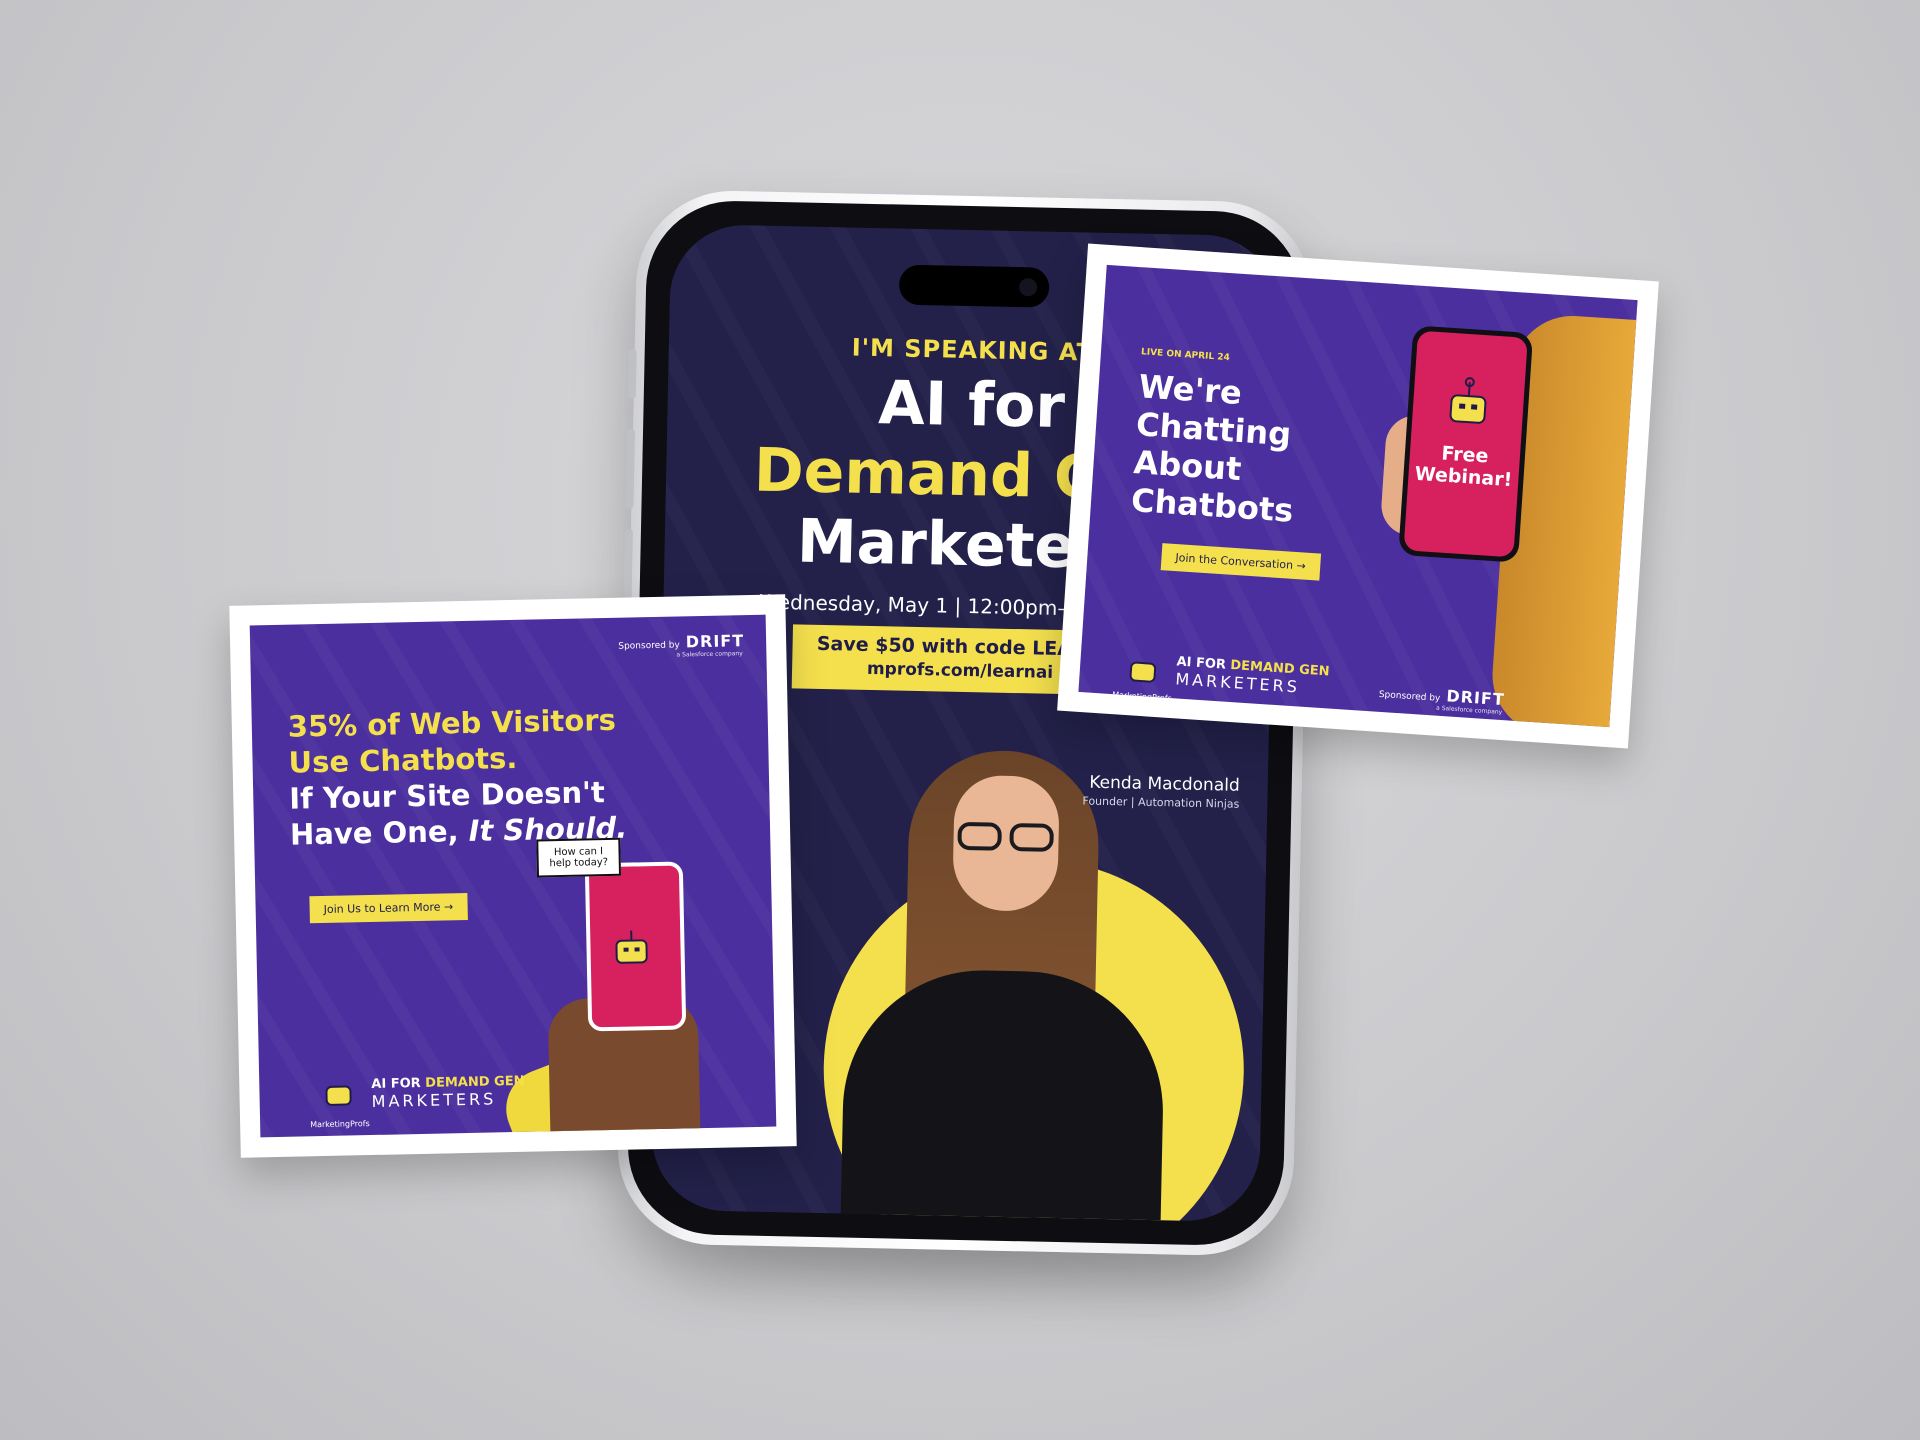 The width and height of the screenshot is (1920, 1440). What do you see at coordinates (579, 857) in the screenshot?
I see `chat-bubble: How can I help today?` at bounding box center [579, 857].